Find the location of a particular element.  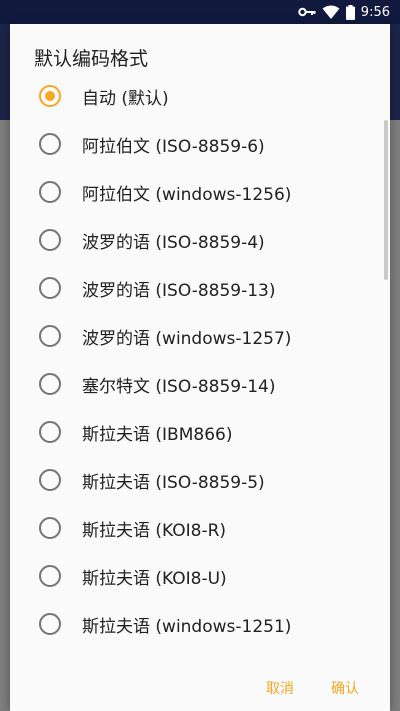

encoding-option: 斯拉夫语 (IBM866) is located at coordinates (200, 432).